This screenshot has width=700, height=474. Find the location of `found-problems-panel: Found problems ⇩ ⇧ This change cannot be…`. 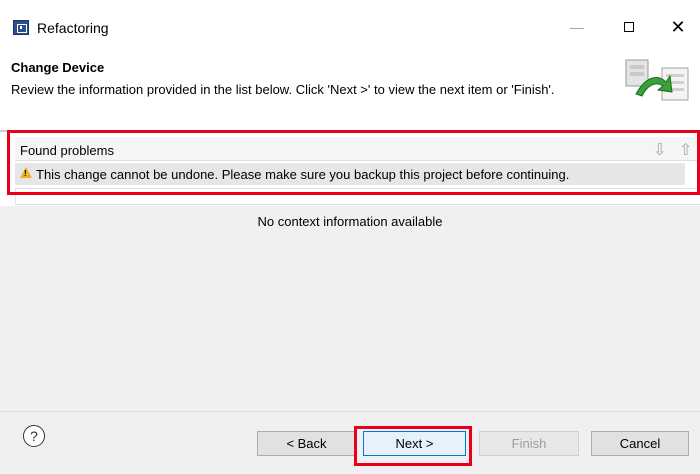

found-problems-panel: Found problems ⇩ ⇧ This change cannot be… is located at coordinates (357, 161).